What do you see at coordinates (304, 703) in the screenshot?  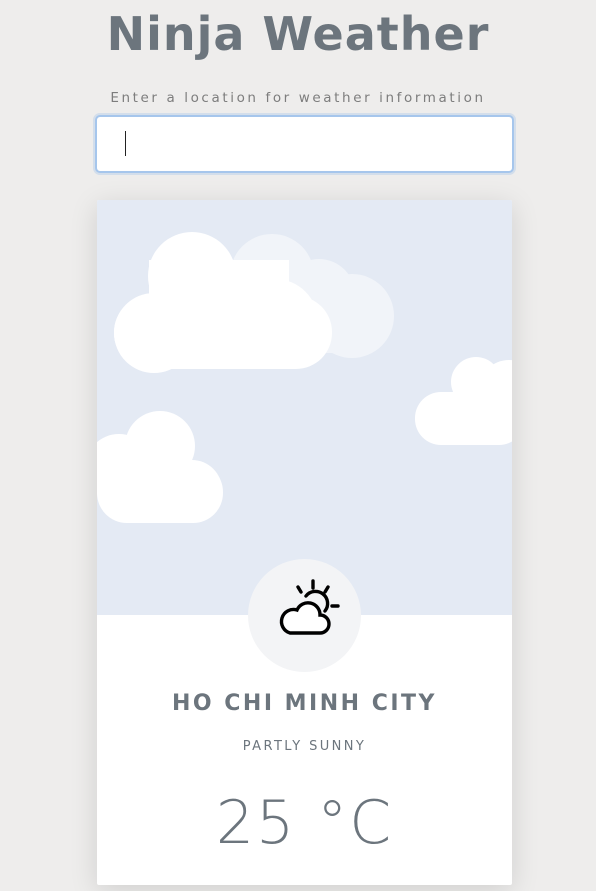 I see `city-name: HO CHI MINH CITY` at bounding box center [304, 703].